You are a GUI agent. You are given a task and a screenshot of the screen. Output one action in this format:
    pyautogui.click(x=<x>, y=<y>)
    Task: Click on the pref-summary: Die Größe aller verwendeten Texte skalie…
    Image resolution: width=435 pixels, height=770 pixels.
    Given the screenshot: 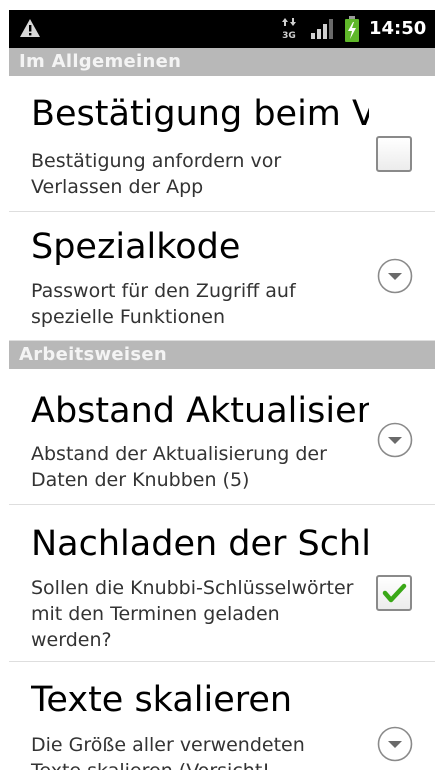 What is the action you would take?
    pyautogui.click(x=168, y=752)
    